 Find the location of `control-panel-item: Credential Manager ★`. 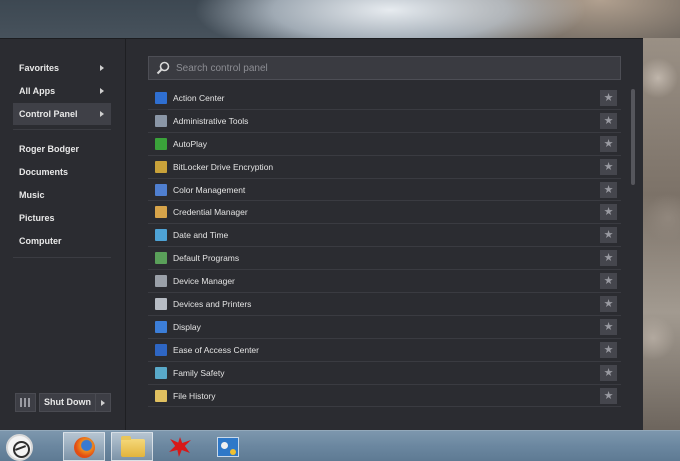

control-panel-item: Credential Manager ★ is located at coordinates (384, 213).